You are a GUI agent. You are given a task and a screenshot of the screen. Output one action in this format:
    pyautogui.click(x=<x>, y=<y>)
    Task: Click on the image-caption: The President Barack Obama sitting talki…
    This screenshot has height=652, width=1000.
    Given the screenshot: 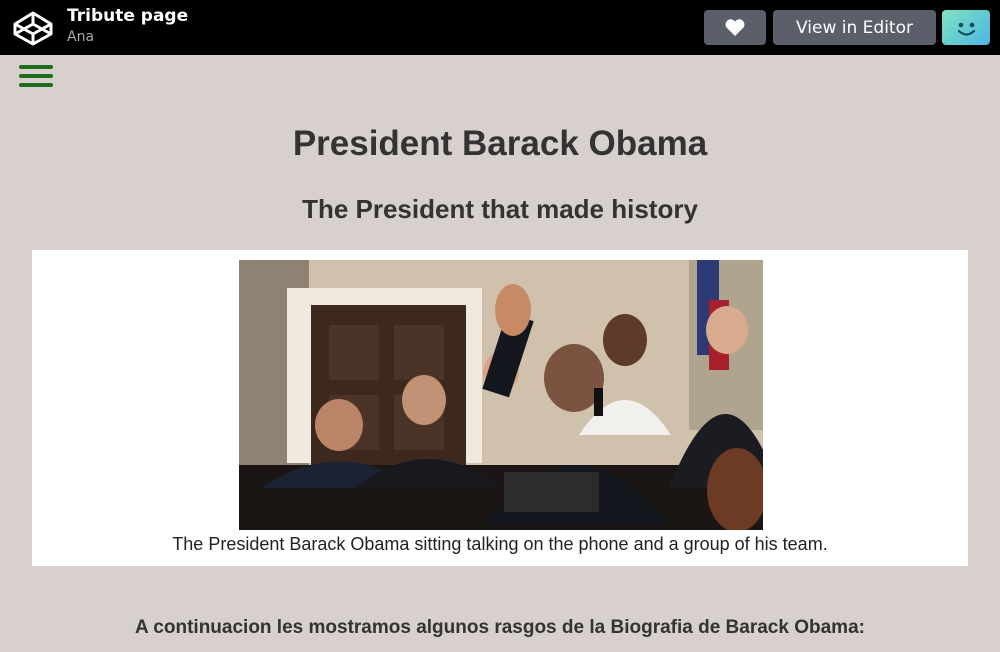 What is the action you would take?
    pyautogui.click(x=500, y=544)
    